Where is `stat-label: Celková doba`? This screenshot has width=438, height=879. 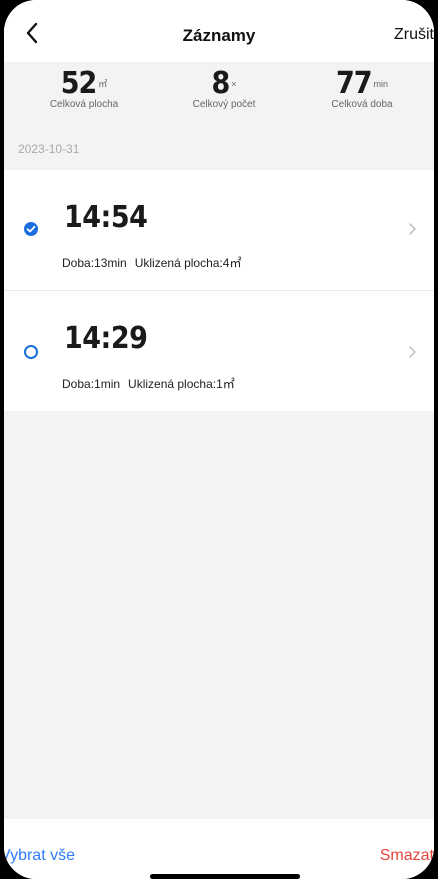 stat-label: Celková doba is located at coordinates (362, 104).